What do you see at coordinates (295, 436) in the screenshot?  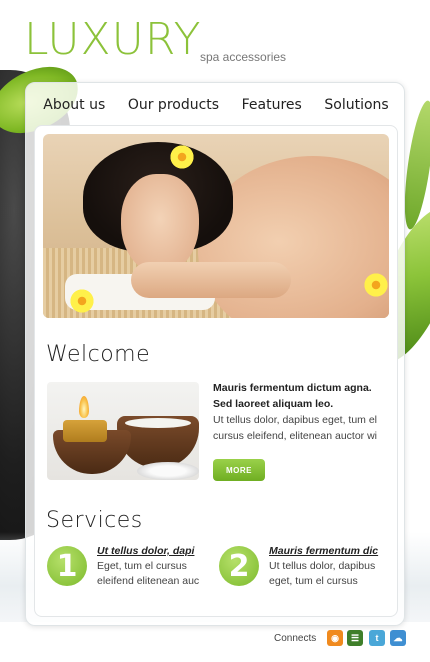 I see `welcome-body: cursus eleifend, elitenean auctor wi` at bounding box center [295, 436].